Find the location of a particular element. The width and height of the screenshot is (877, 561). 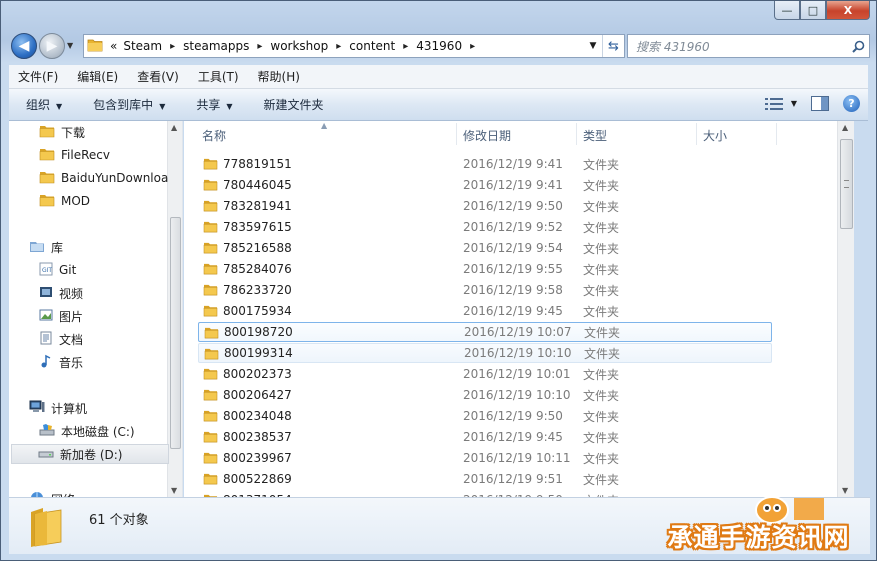

organize-button: 组织 ▼ is located at coordinates (42, 104).